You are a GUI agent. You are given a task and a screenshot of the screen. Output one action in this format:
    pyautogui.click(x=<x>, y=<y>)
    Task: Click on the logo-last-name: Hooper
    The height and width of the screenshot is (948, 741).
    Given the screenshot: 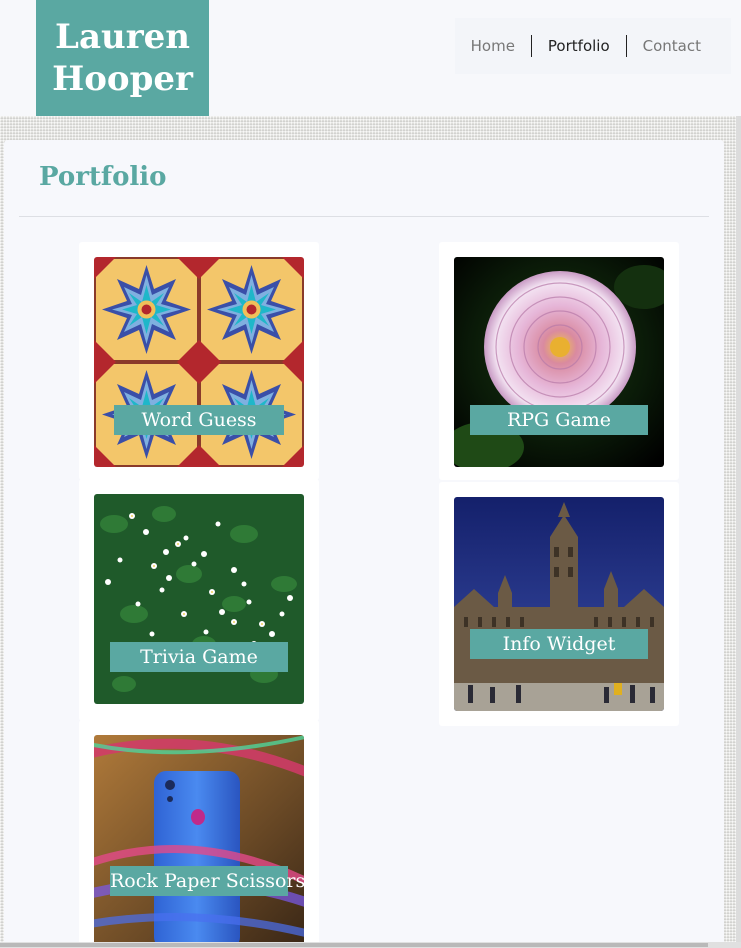 What is the action you would take?
    pyautogui.click(x=122, y=79)
    